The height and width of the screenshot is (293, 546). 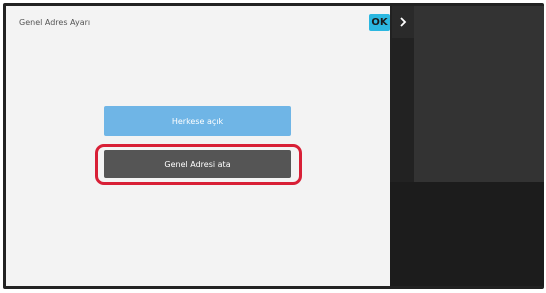 What do you see at coordinates (197, 164) in the screenshot?
I see `assign-public-address-button: Genel Adresi ata` at bounding box center [197, 164].